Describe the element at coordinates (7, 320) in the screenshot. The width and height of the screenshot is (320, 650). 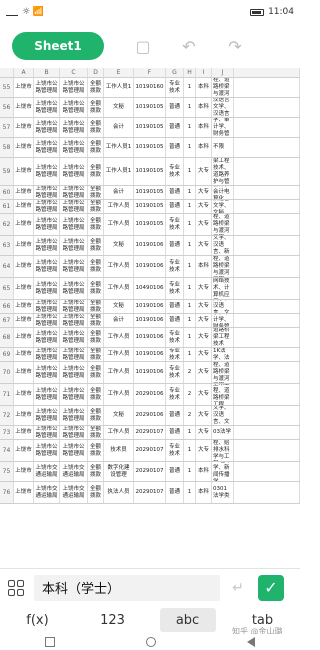
I see `row-number: 67` at that location.